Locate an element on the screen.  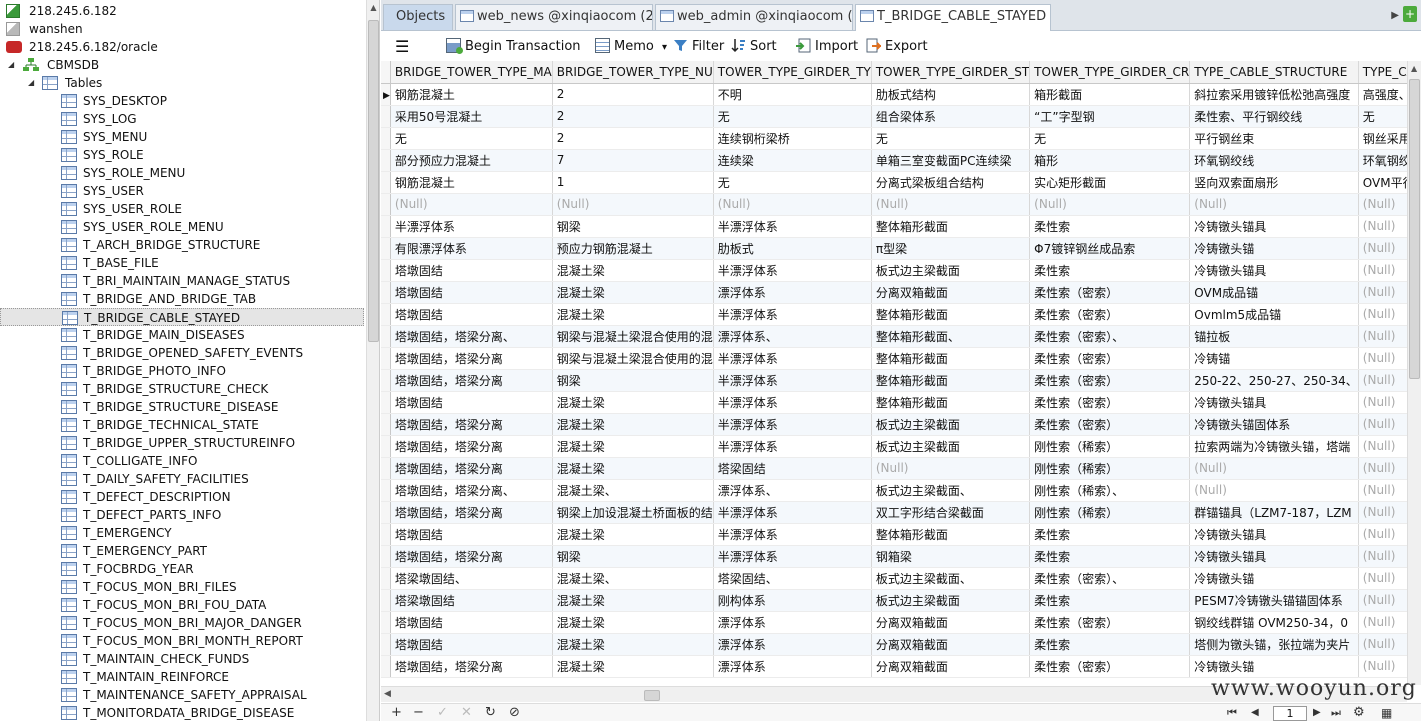
table-node: T_DEFECT_PARTS_INFO is located at coordinates (182, 515).